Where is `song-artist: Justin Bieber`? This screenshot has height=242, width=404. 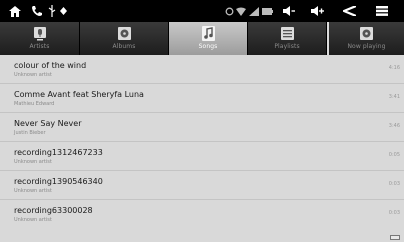 song-artist: Justin Bieber is located at coordinates (30, 133).